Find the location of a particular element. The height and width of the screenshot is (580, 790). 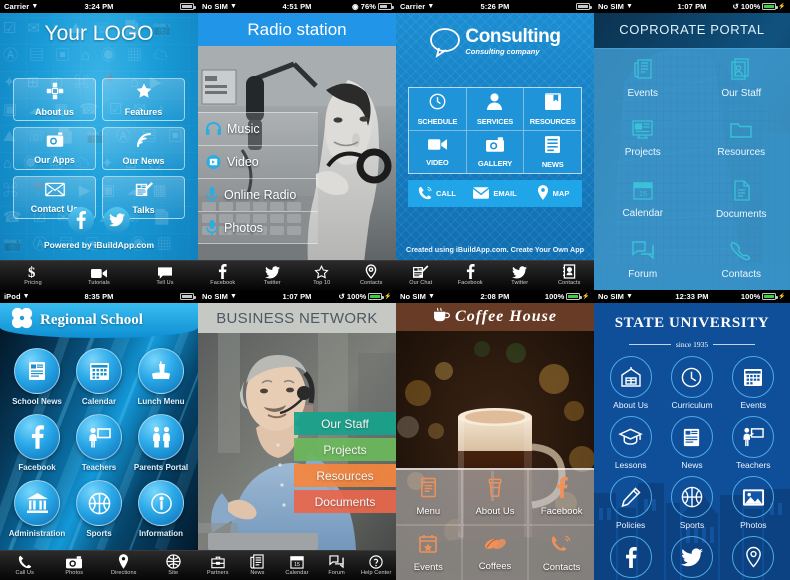

camera-icon is located at coordinates (494, 146).